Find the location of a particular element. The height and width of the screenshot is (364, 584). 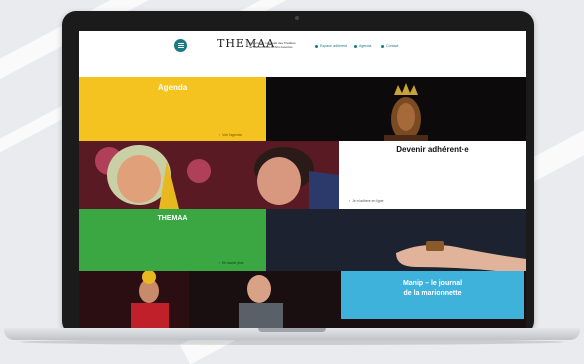

mail-icon is located at coordinates (382, 46).